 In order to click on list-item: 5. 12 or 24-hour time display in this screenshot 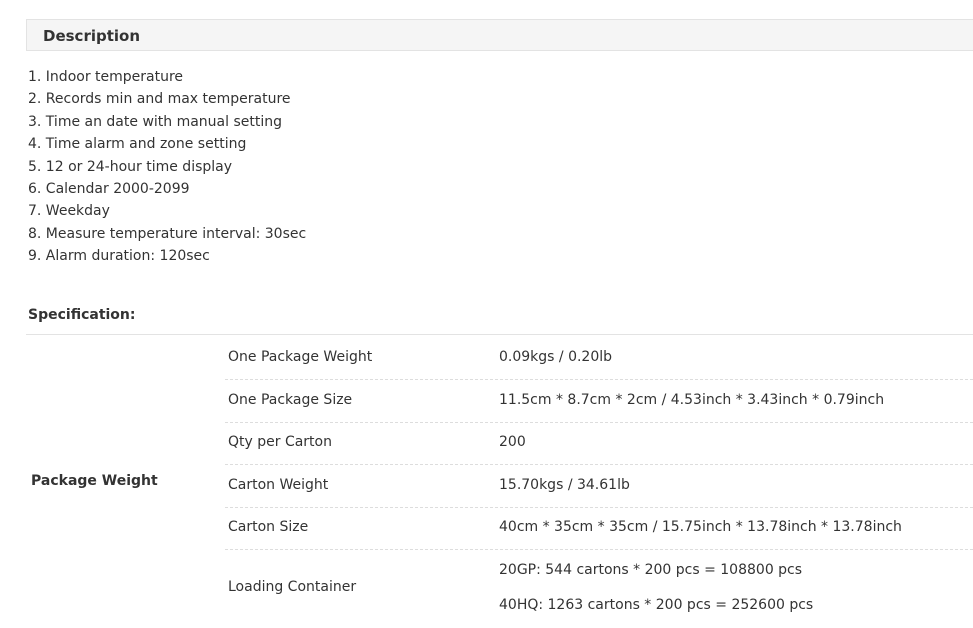, I will do `click(130, 166)`.